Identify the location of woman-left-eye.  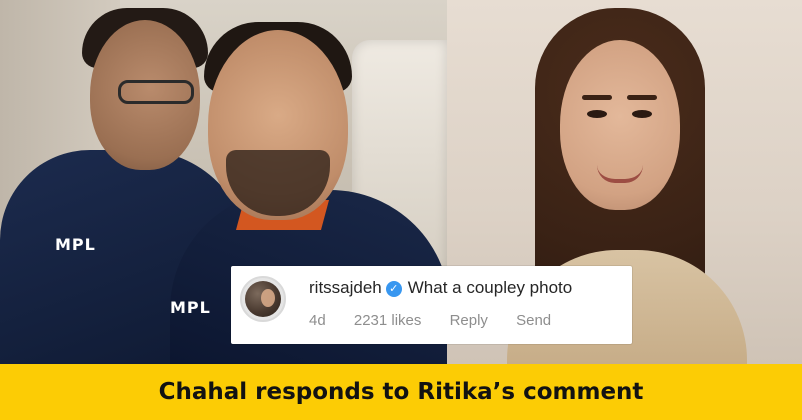
(597, 114).